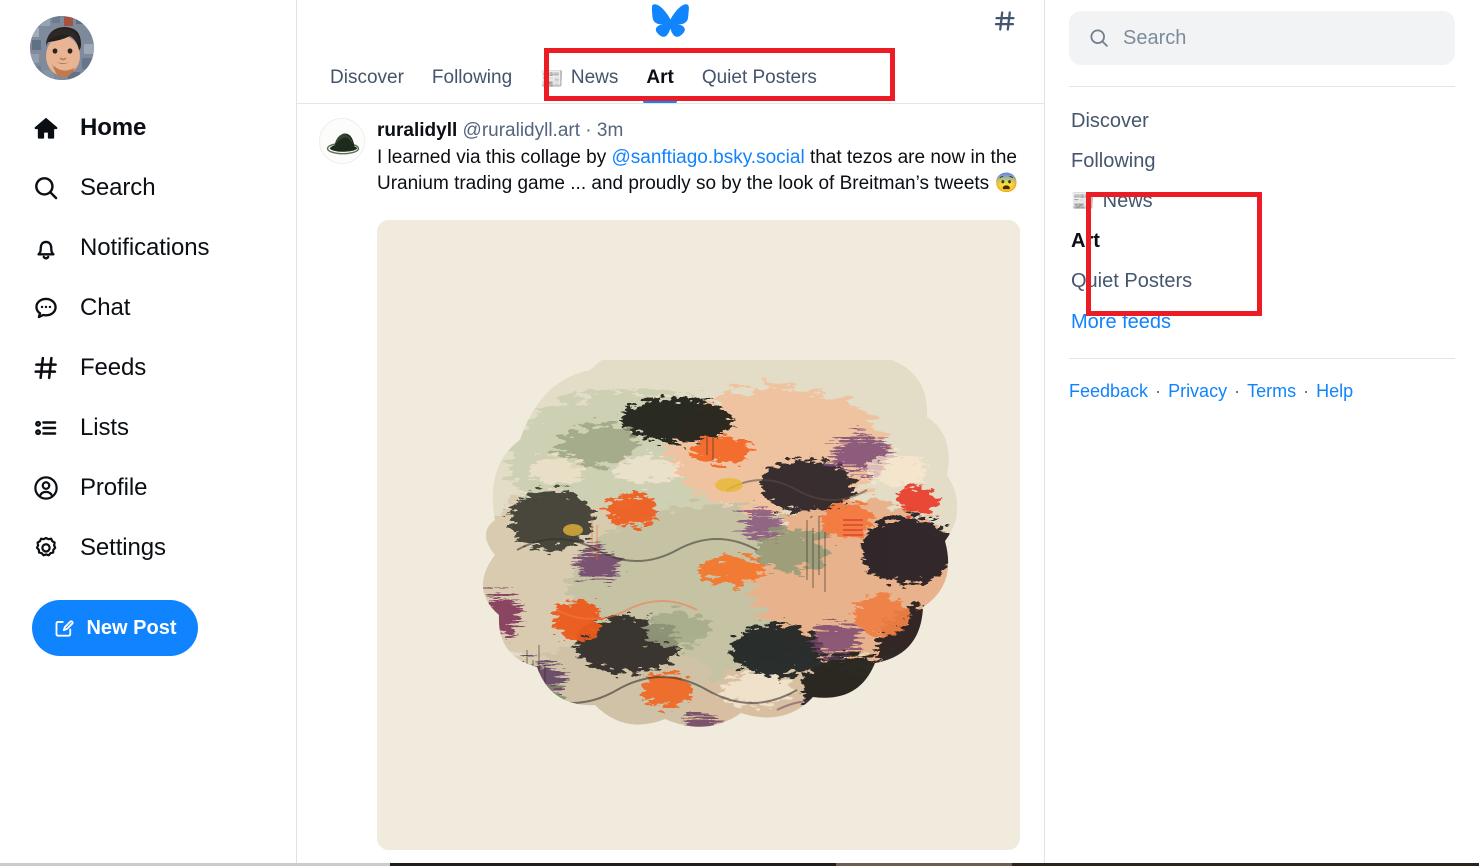 The height and width of the screenshot is (866, 1479). I want to click on sidebar-item-label: Chat, so click(105, 307).